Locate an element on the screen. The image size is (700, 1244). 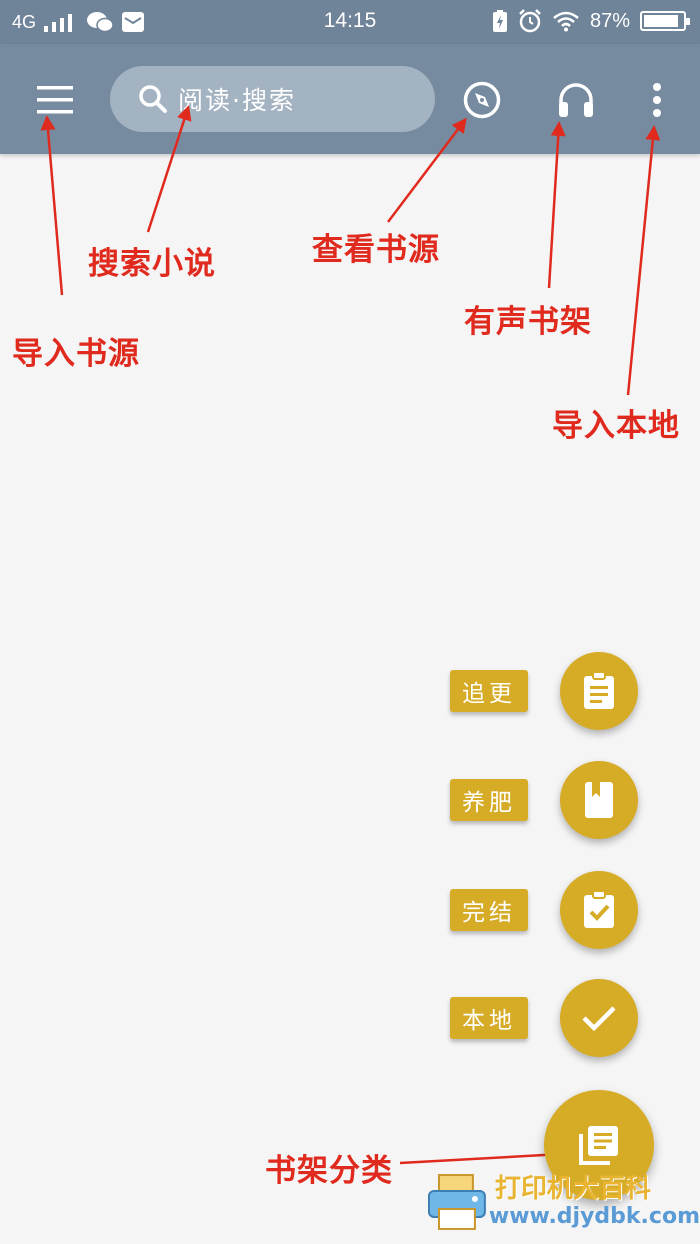
headphones-icon is located at coordinates (576, 100).